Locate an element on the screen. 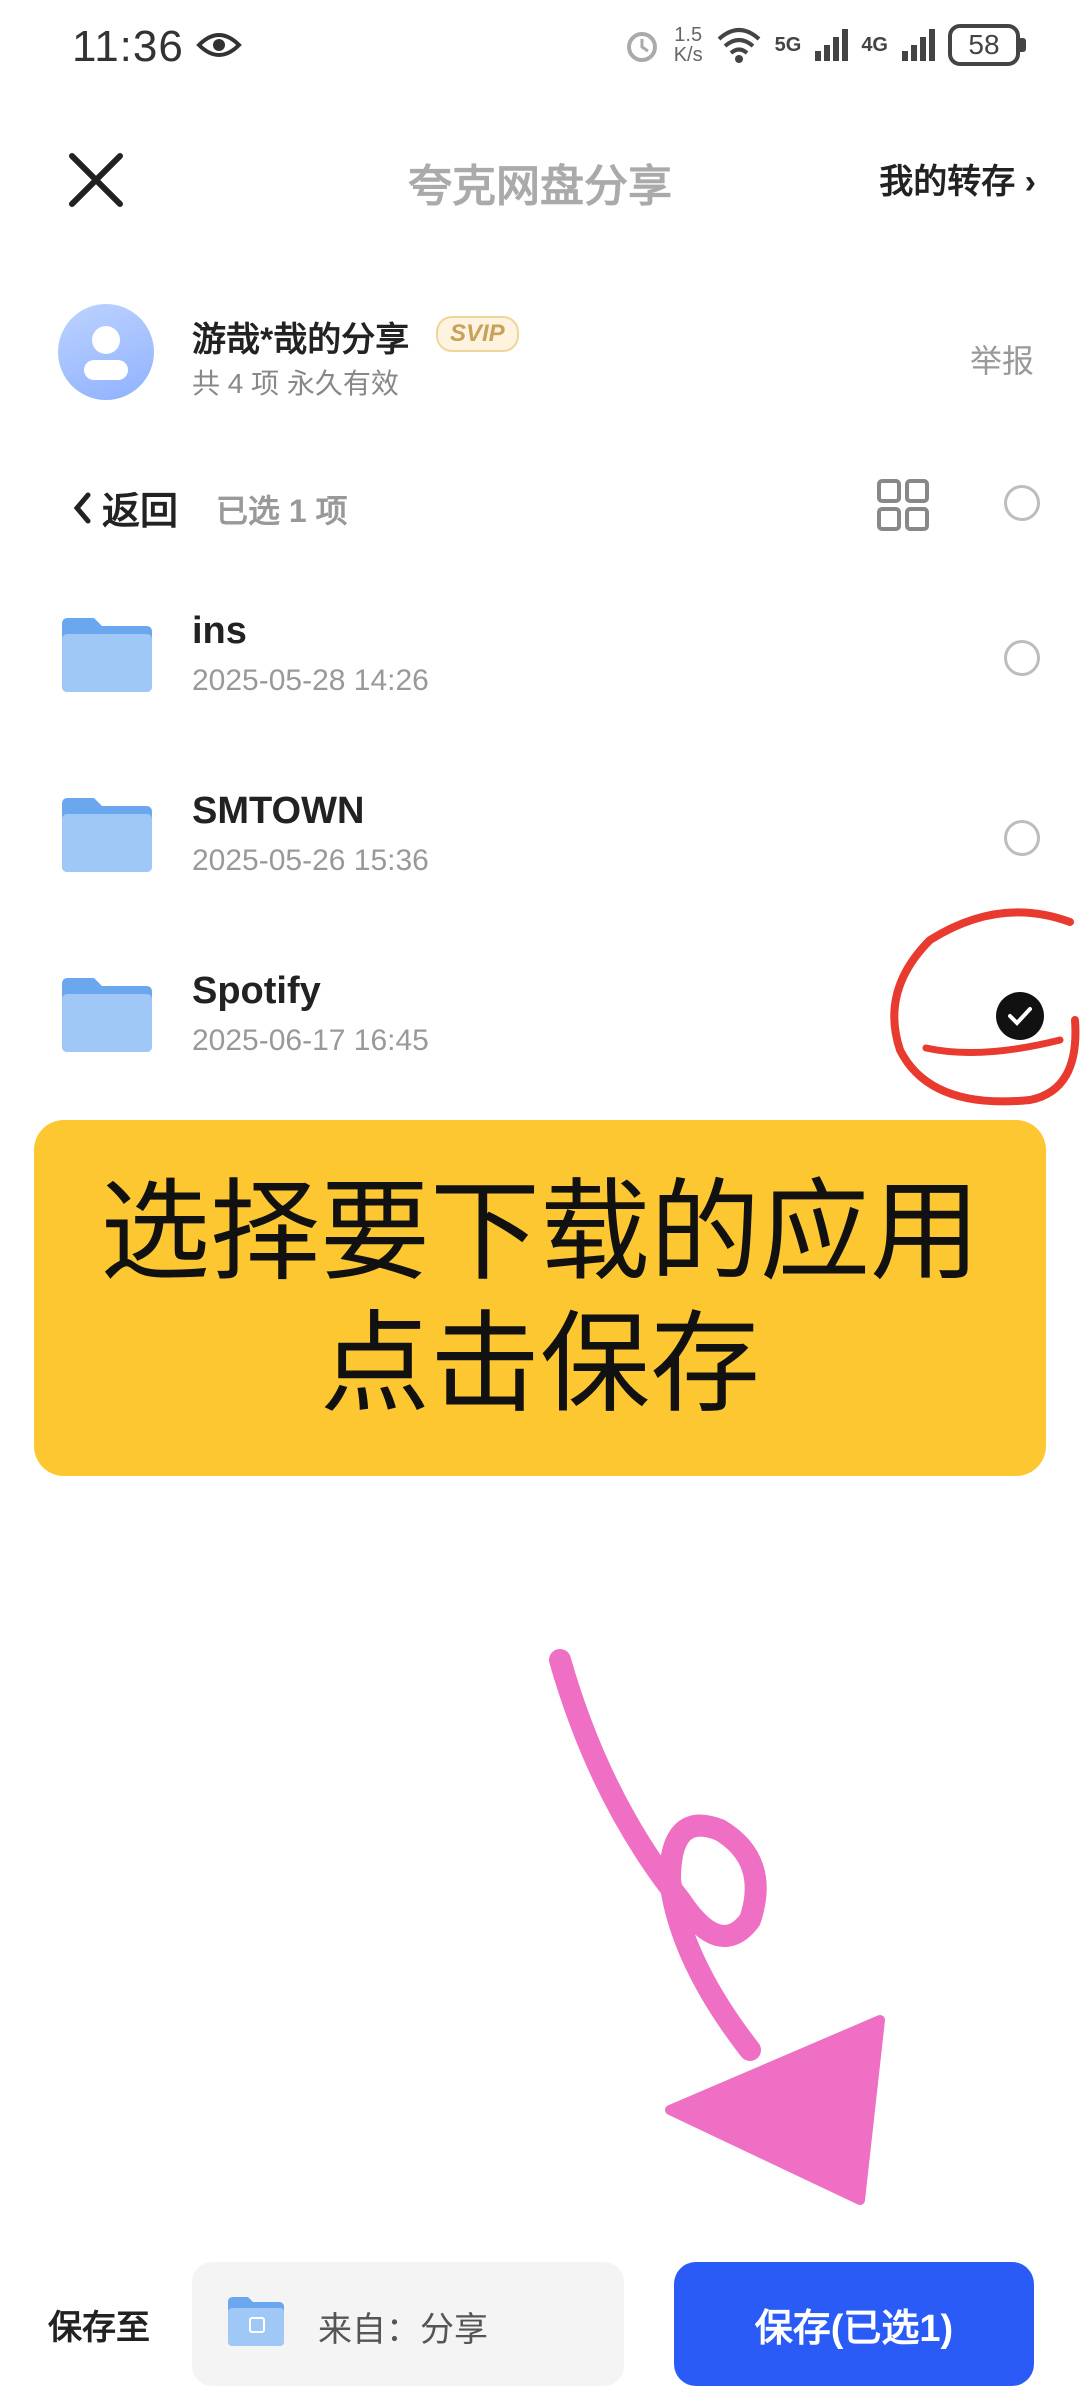 This screenshot has height=2400, width=1080. banner-line-1: 选择要下载的应用 is located at coordinates (540, 1232).